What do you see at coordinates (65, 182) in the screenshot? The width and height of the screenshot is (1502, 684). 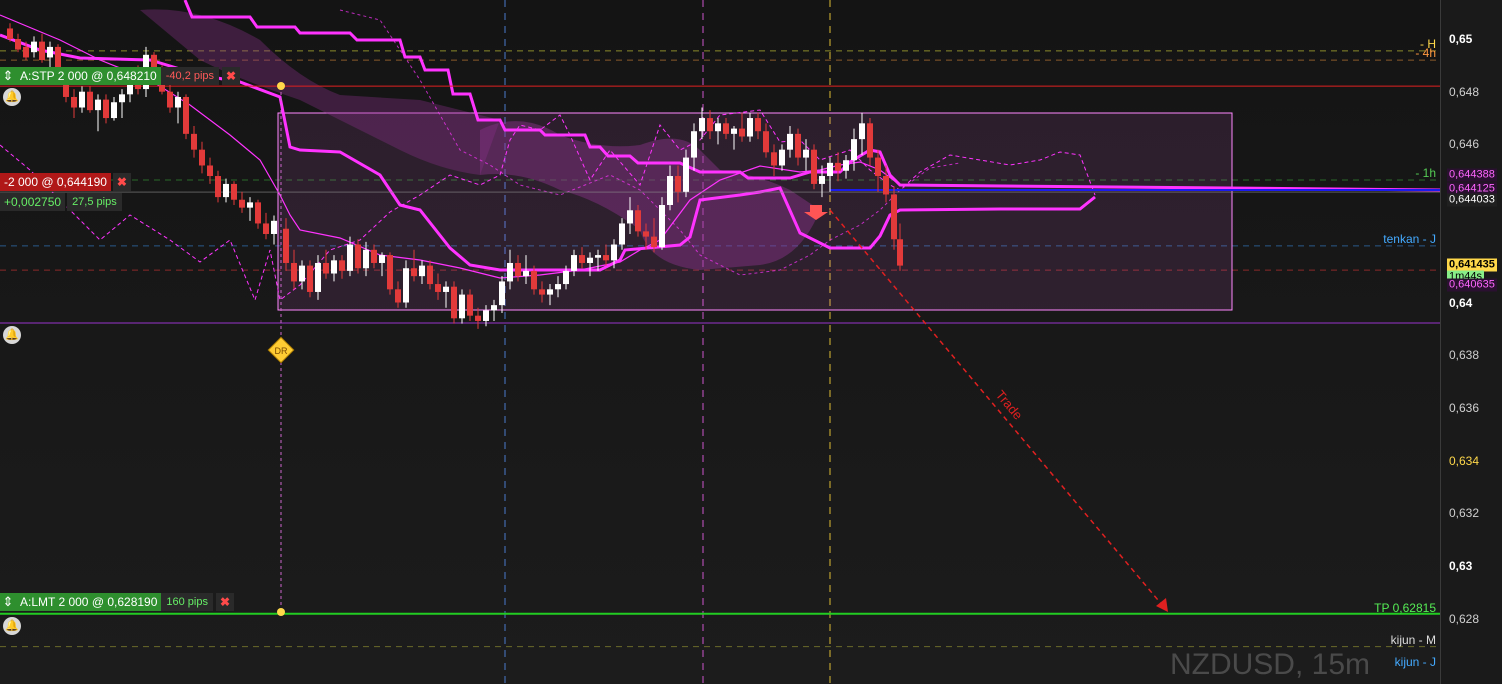 I see `position-ticket: -2 000 @ 0,644190 ✖` at bounding box center [65, 182].